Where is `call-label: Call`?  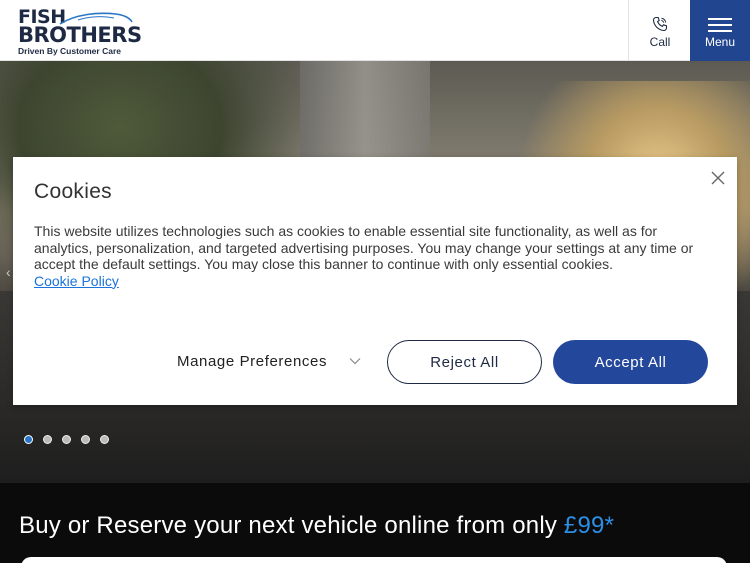 call-label: Call is located at coordinates (660, 42).